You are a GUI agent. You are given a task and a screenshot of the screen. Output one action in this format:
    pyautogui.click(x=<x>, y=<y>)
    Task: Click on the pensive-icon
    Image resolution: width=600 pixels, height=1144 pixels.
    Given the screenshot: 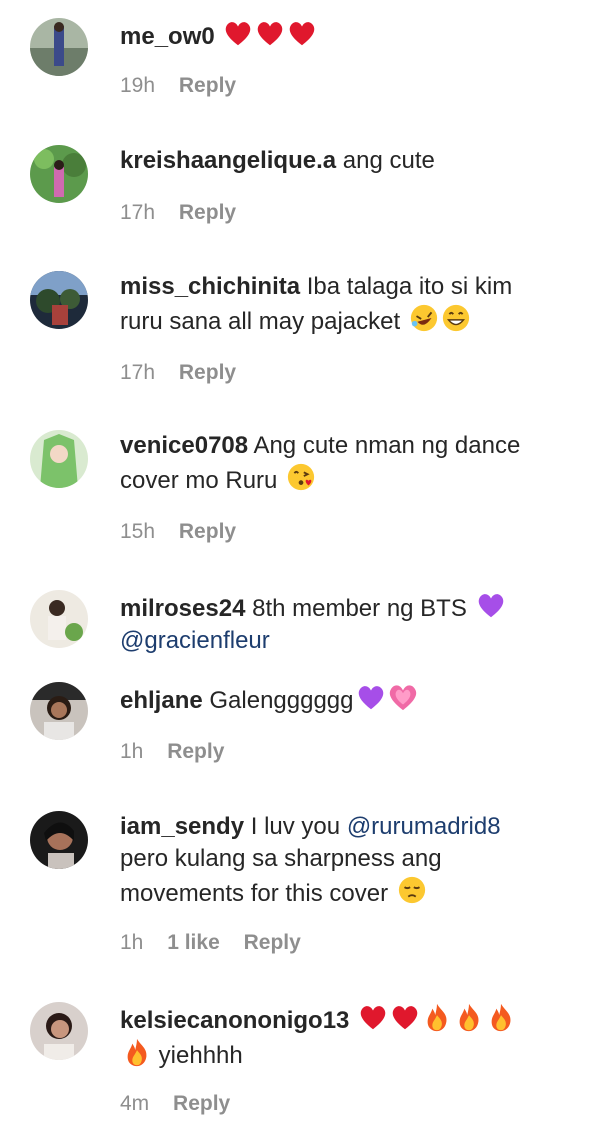 What is the action you would take?
    pyautogui.click(x=412, y=890)
    